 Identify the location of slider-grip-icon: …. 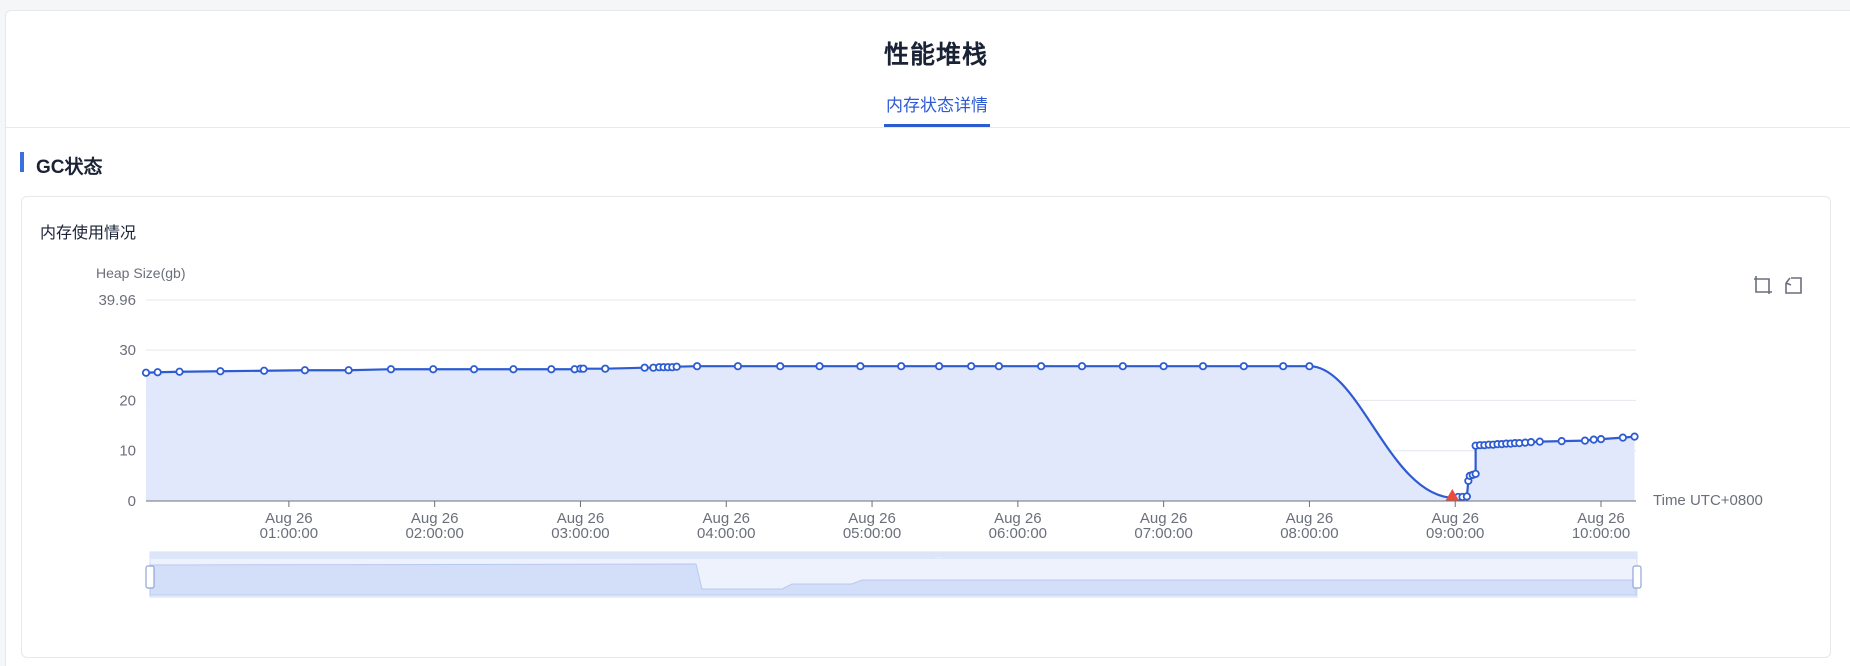
(939, 555).